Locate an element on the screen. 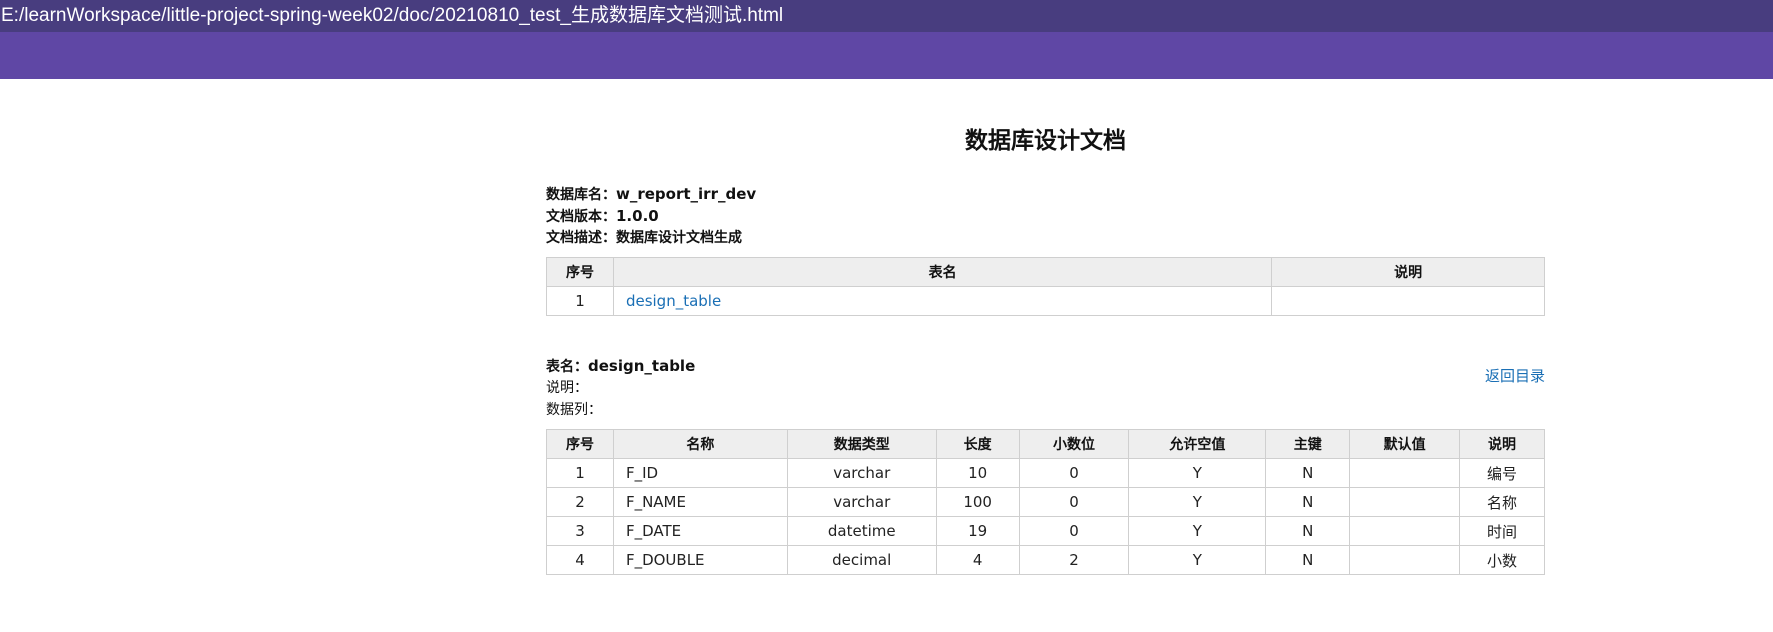  columns-label-line: 数据列： is located at coordinates (574, 410).